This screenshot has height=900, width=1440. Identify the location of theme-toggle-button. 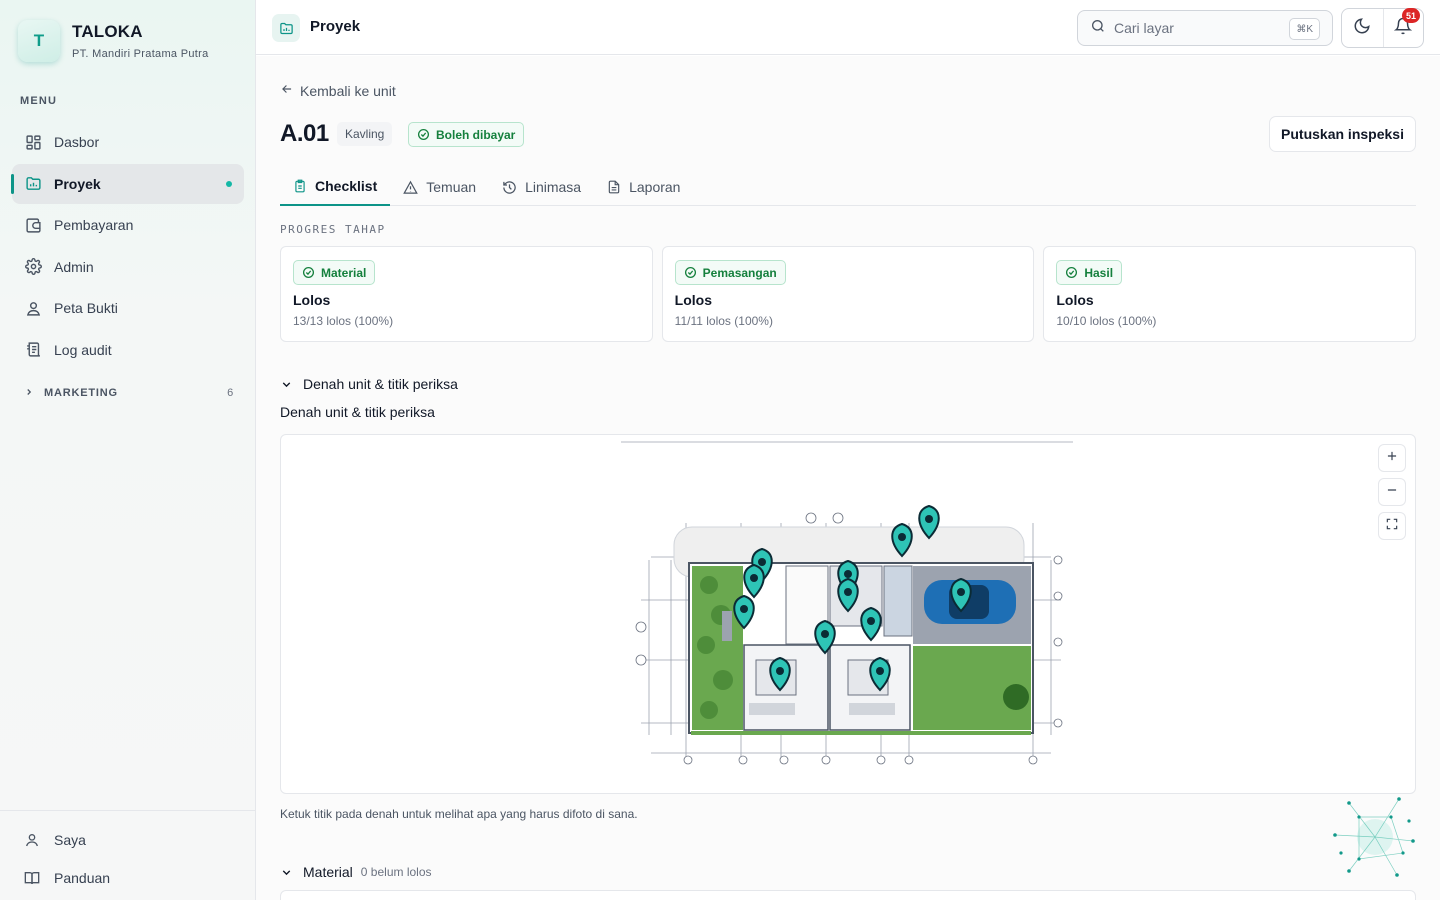
(1362, 28).